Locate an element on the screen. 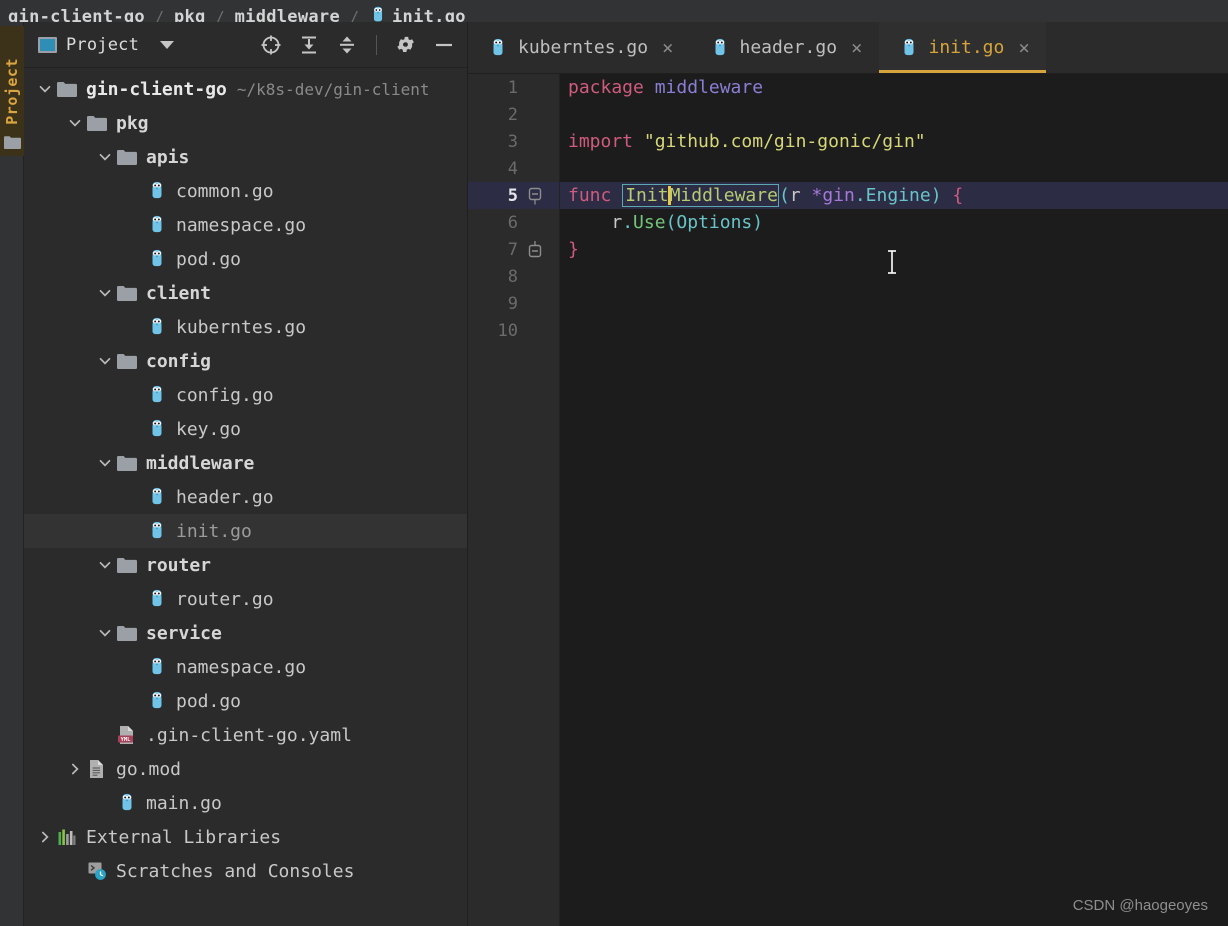 This screenshot has width=1228, height=926. tree-row: common.go is located at coordinates (245, 191).